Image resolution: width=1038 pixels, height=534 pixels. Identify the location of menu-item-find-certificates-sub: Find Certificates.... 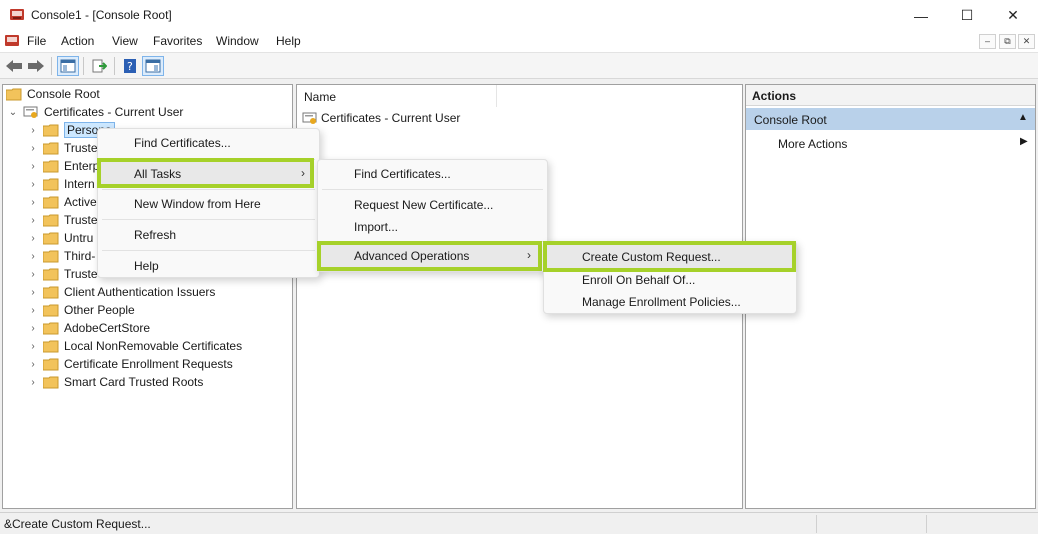
(432, 174).